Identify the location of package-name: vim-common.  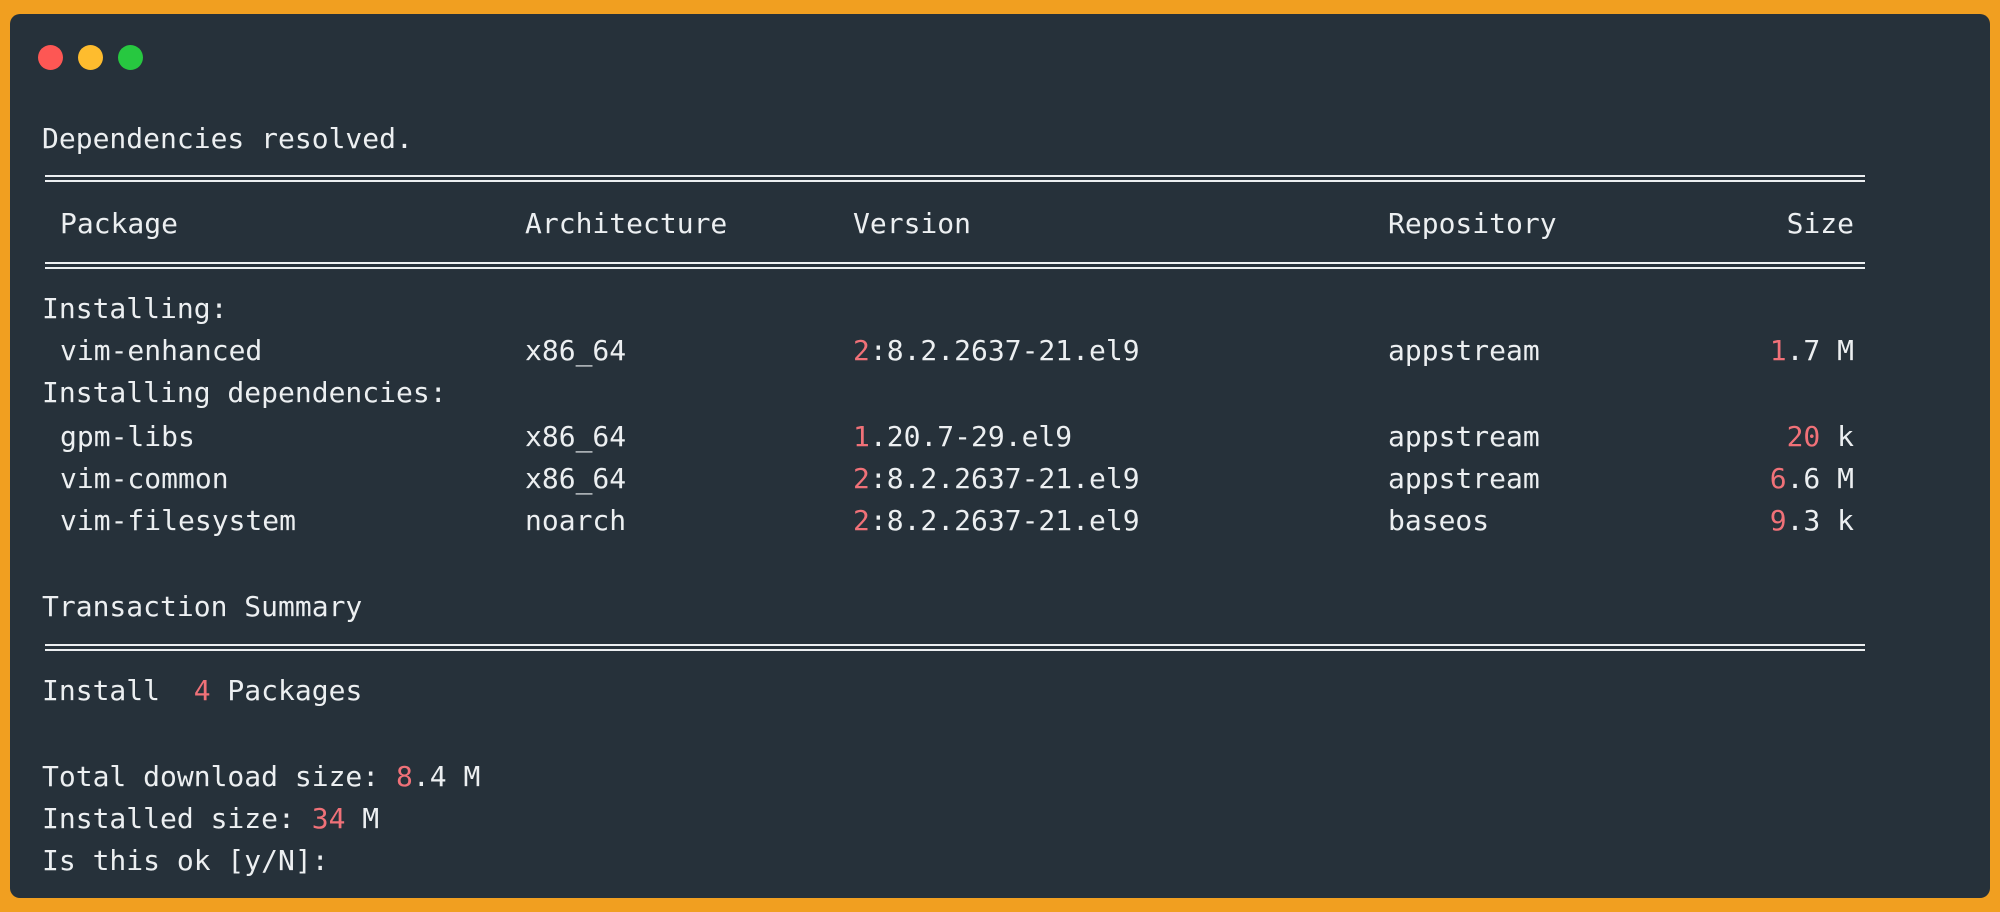
(144, 478).